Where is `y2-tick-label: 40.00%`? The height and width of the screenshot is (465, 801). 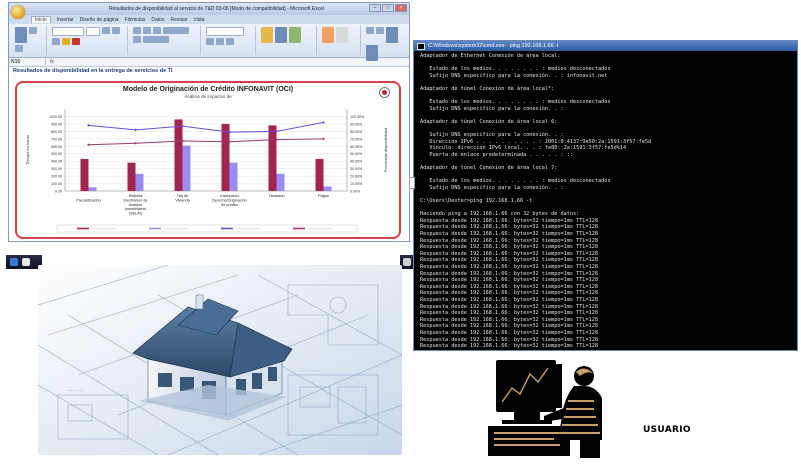 y2-tick-label: 40.00% is located at coordinates (356, 162).